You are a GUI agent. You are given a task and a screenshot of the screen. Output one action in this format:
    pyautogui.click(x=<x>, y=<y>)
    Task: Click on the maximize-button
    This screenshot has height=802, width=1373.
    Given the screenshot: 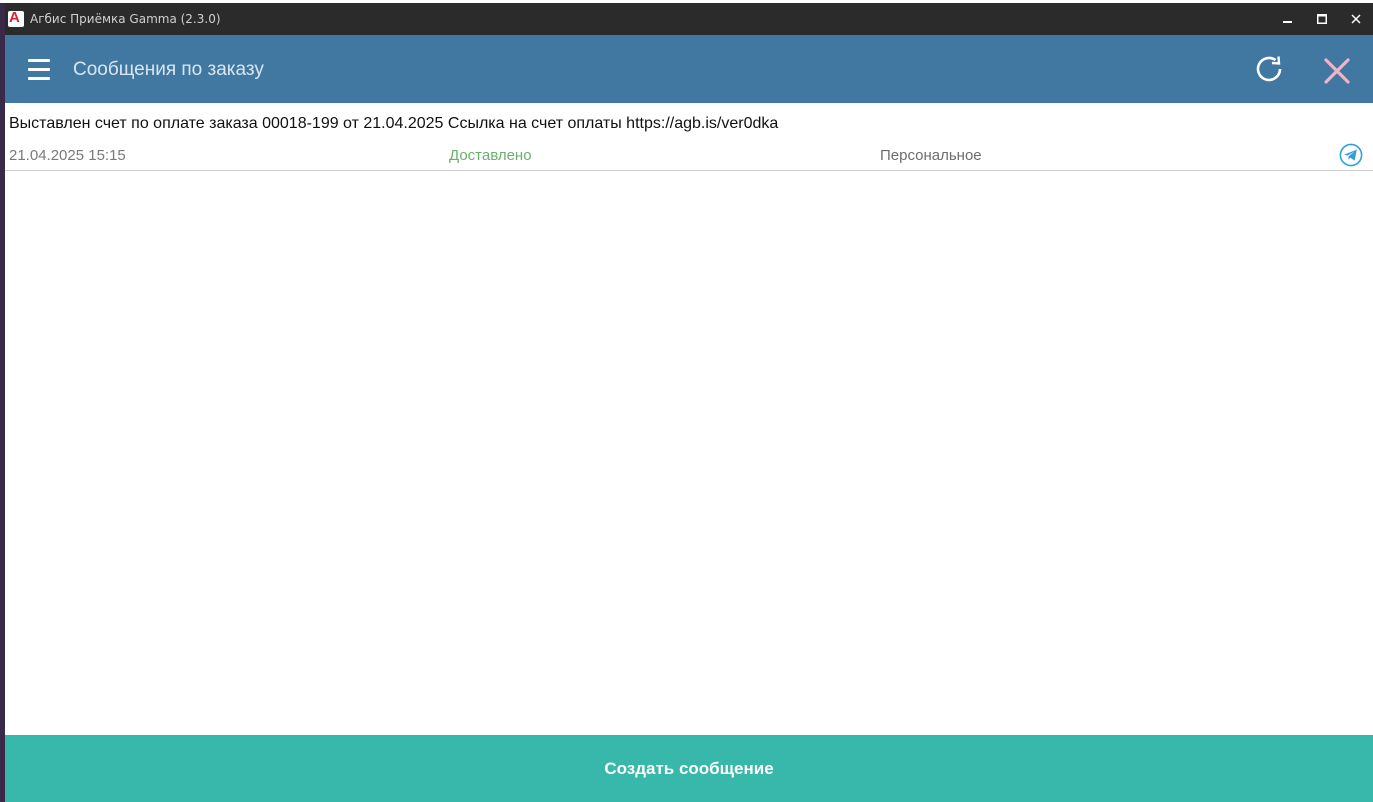 What is the action you would take?
    pyautogui.click(x=1322, y=19)
    